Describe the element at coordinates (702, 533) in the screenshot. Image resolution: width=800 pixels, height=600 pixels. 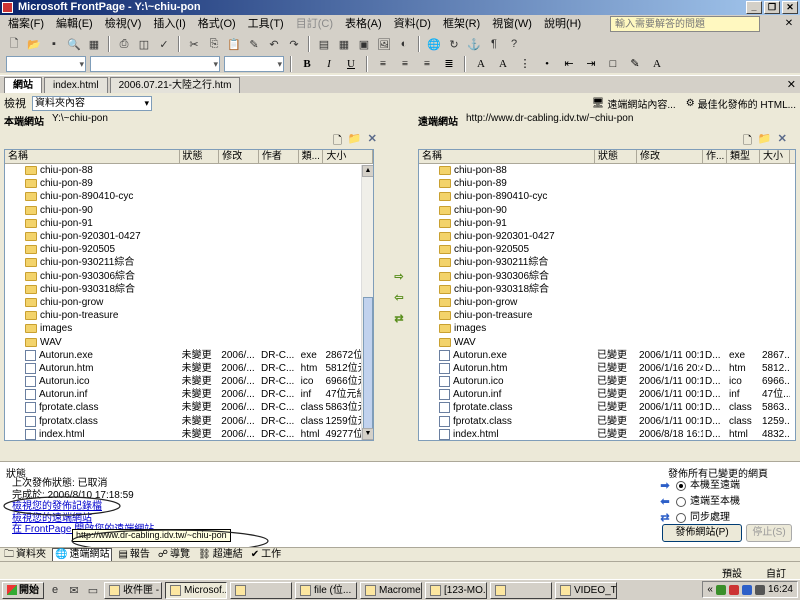
I see `publish-site-button: 發佈網站(P)` at that location.